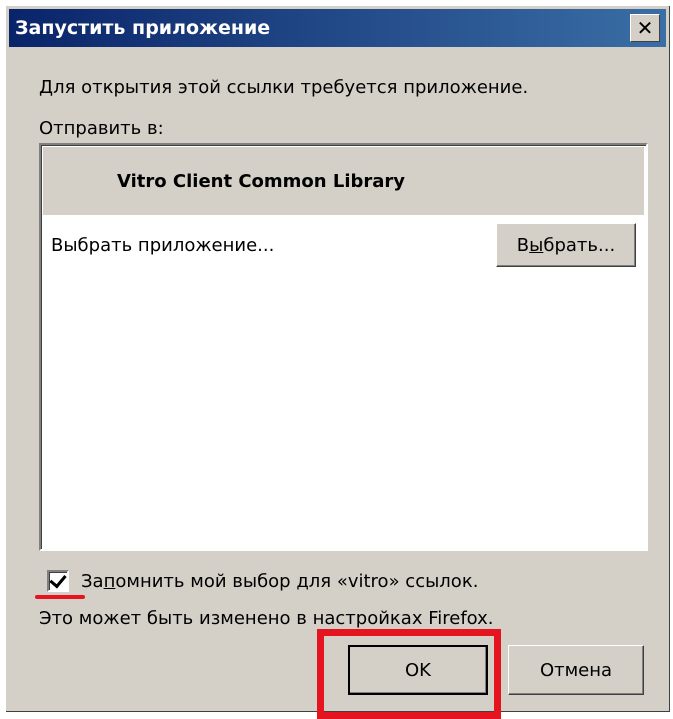 This screenshot has width=673, height=719. I want to click on application-name: Vitro Client Common Library, so click(261, 181).